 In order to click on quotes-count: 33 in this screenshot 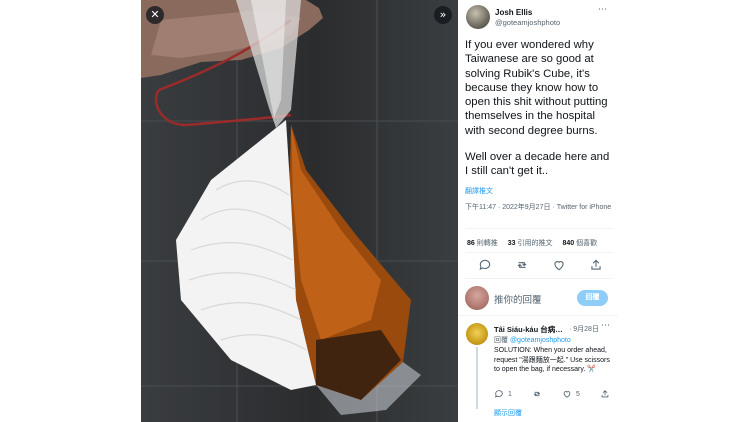, I will do `click(511, 243)`.